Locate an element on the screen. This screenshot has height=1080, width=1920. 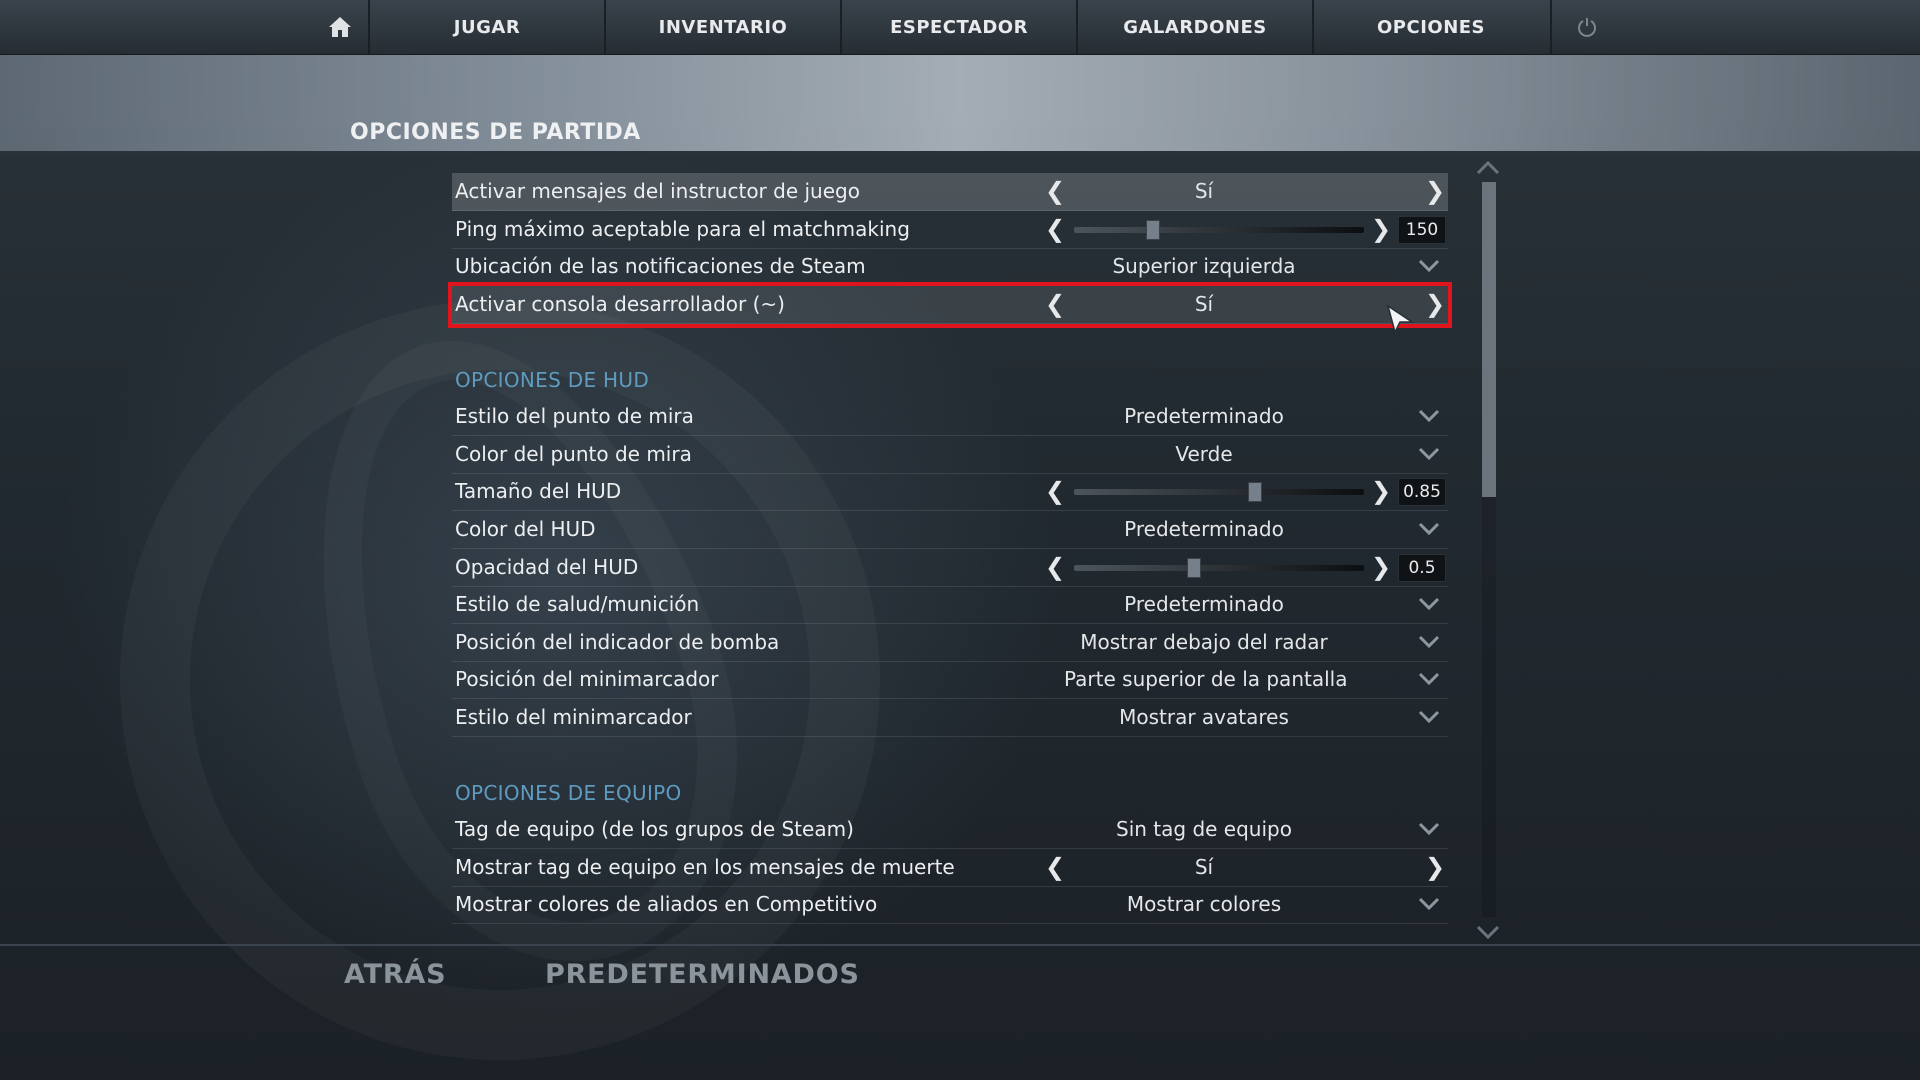
setting-label: Posición del indicador de bomba is located at coordinates (617, 642).